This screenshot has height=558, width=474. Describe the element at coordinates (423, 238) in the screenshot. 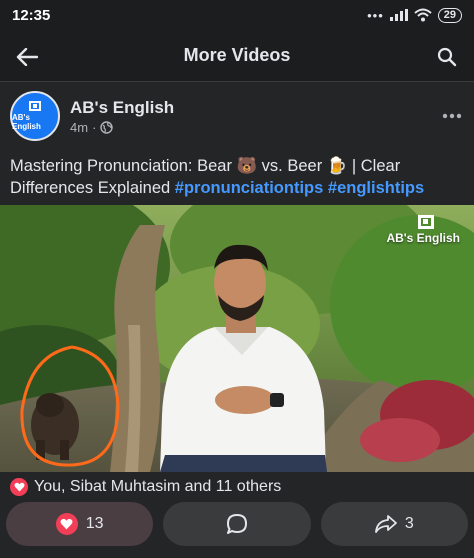

I see `watermark-text: AB's English` at that location.